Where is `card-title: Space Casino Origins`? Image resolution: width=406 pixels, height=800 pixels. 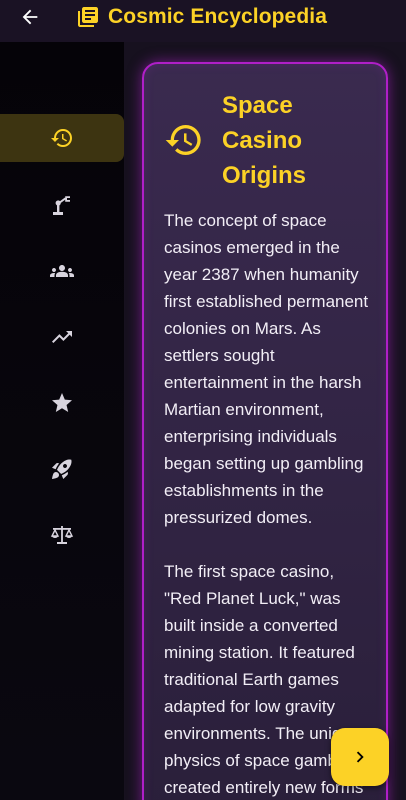 card-title: Space Casino Origins is located at coordinates (264, 140).